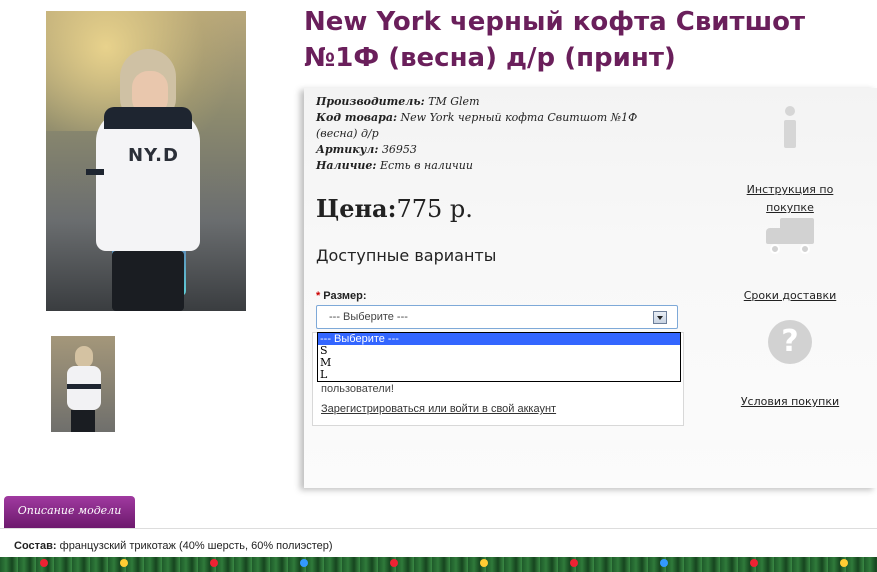 The image size is (877, 572). What do you see at coordinates (95, 172) in the screenshot?
I see `photo-sleeve-stripe` at bounding box center [95, 172].